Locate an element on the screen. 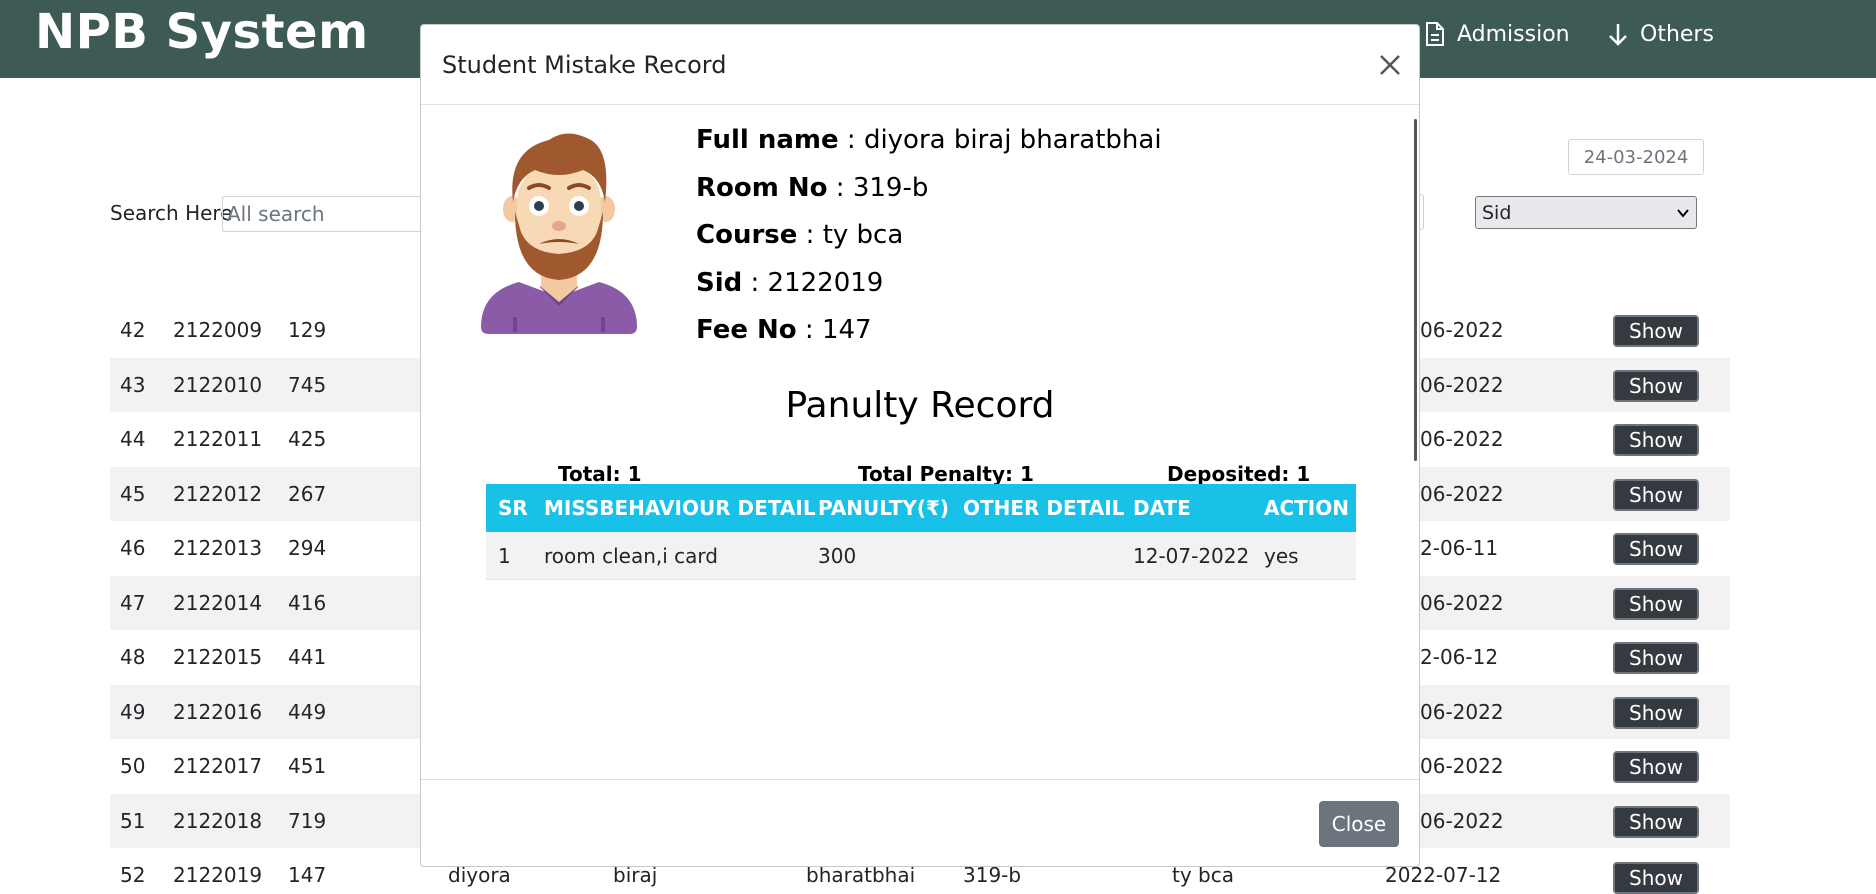 The image size is (1876, 894). modal-footer: Close is located at coordinates (920, 823).